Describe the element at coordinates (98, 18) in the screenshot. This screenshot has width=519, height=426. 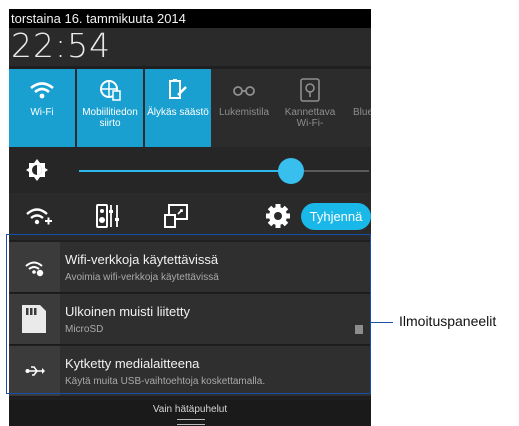
I see `date-text: torstaina 16. tammikuuta 2014` at that location.